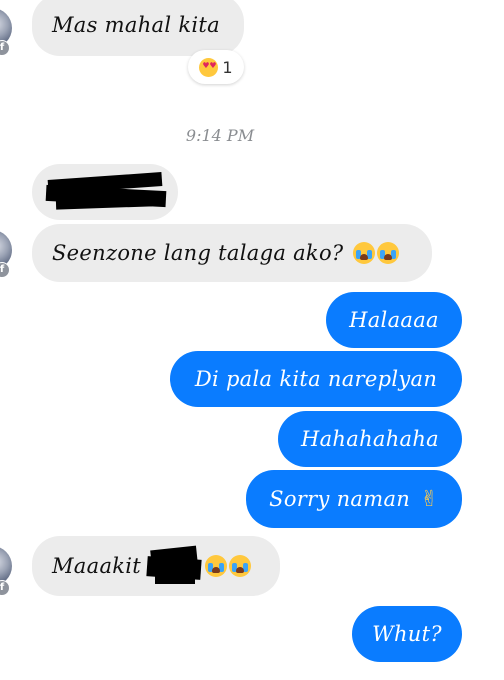  What do you see at coordinates (105, 192) in the screenshot?
I see `message-bubble-incoming-redacted` at bounding box center [105, 192].